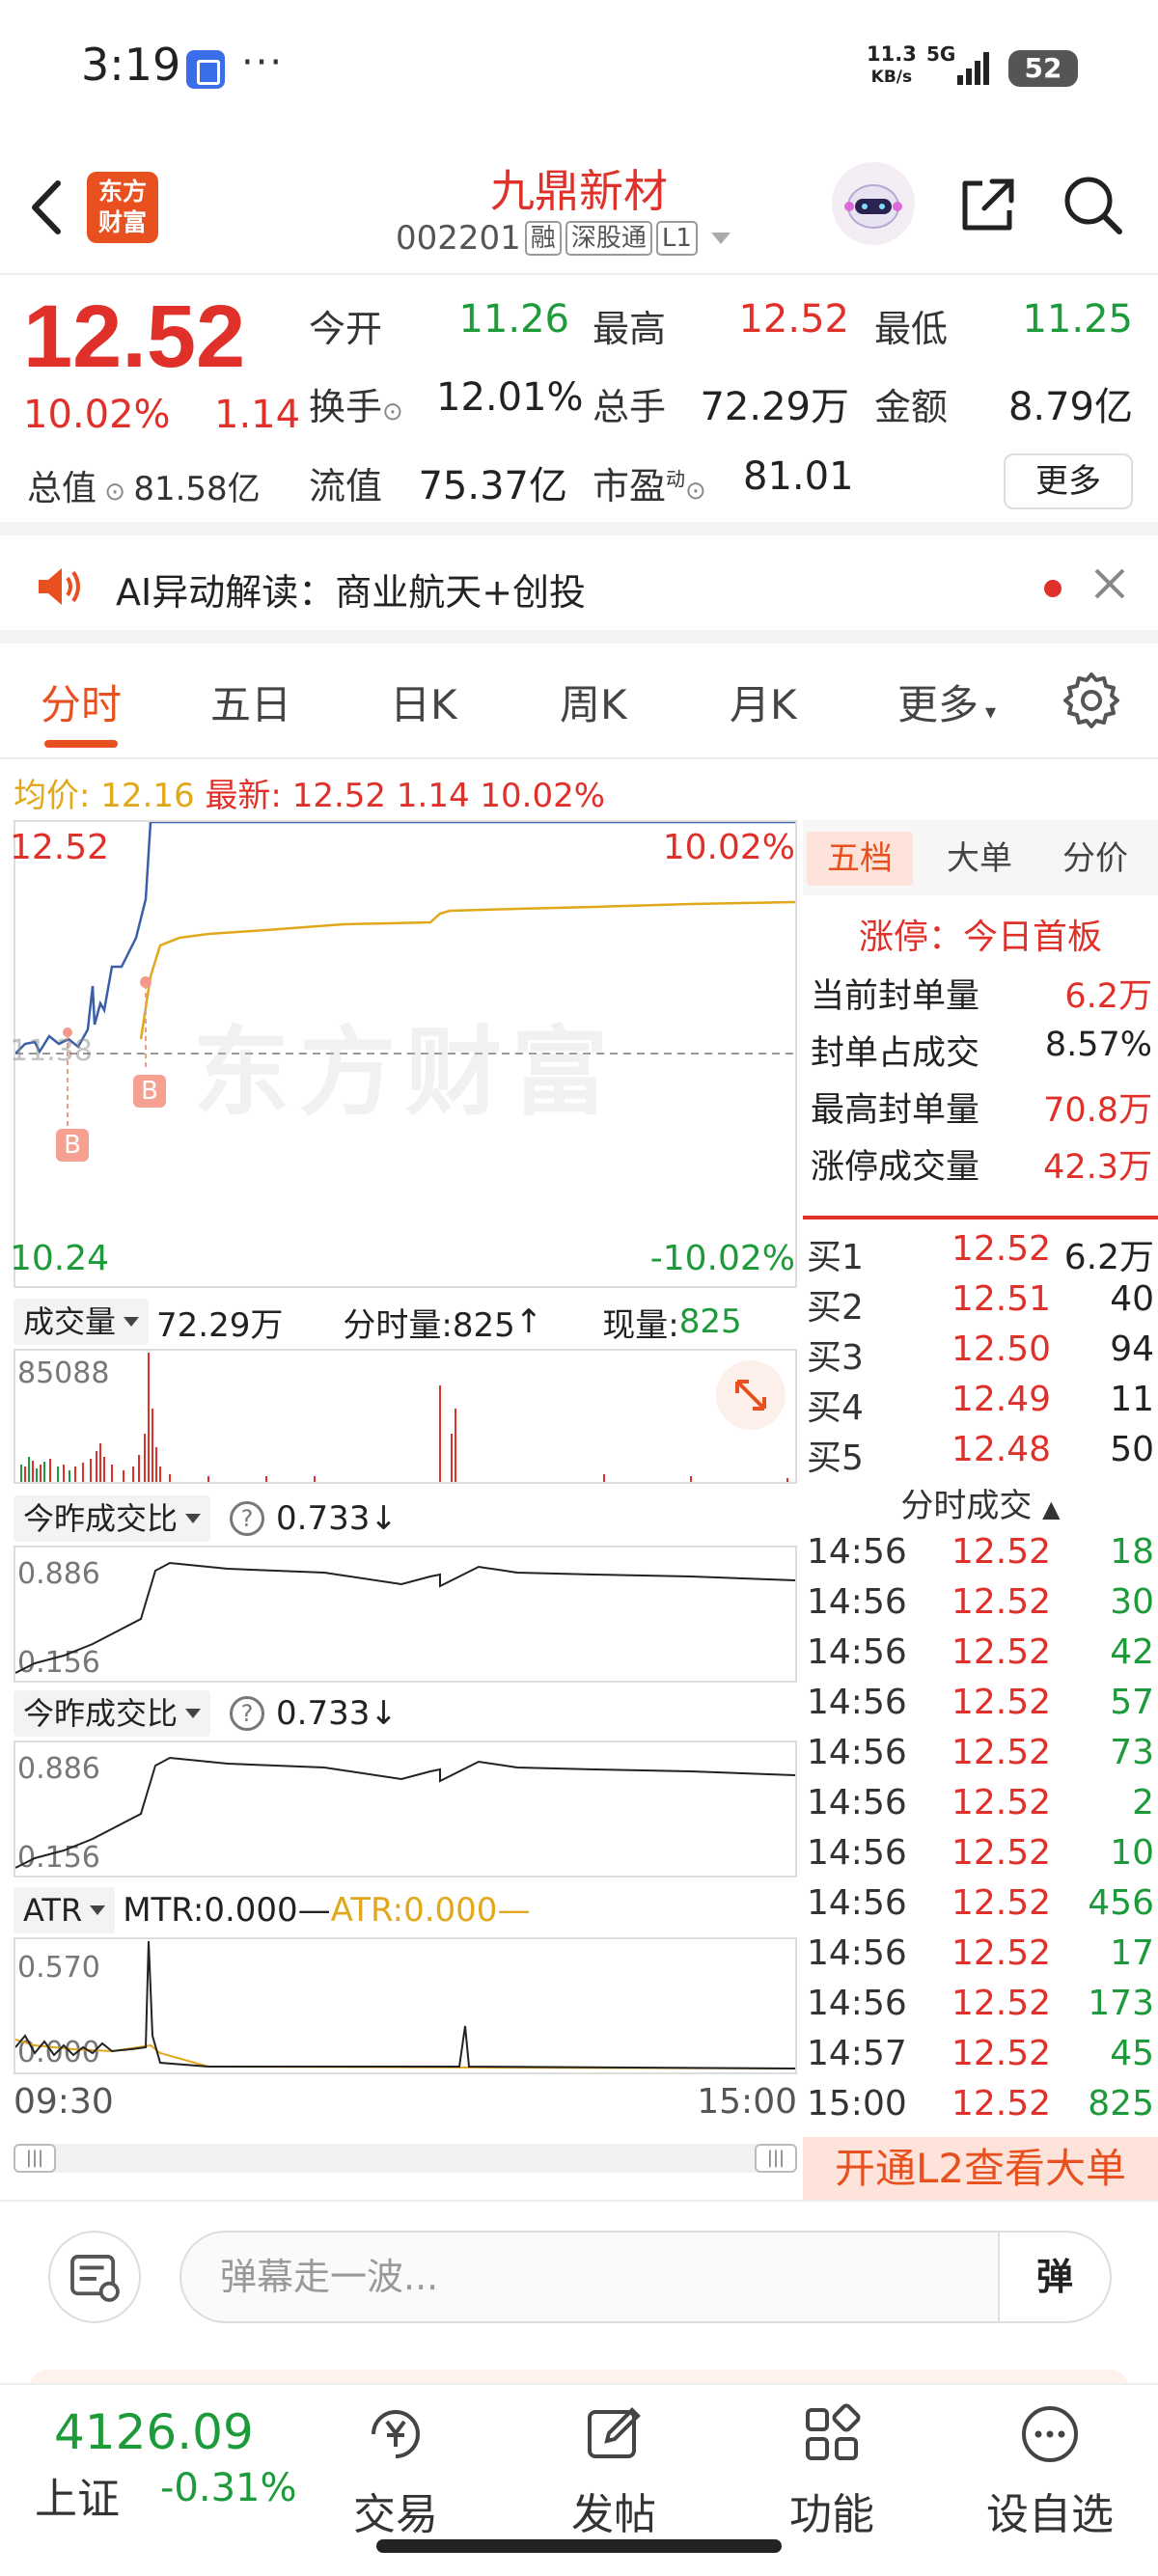  I want to click on high-label: 最高, so click(630, 329).